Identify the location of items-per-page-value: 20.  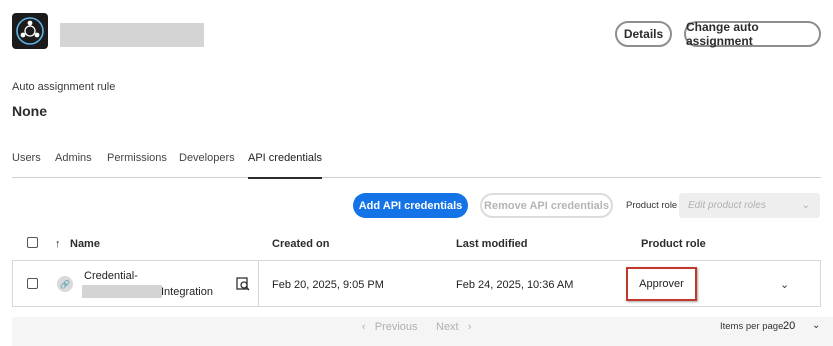
(789, 326).